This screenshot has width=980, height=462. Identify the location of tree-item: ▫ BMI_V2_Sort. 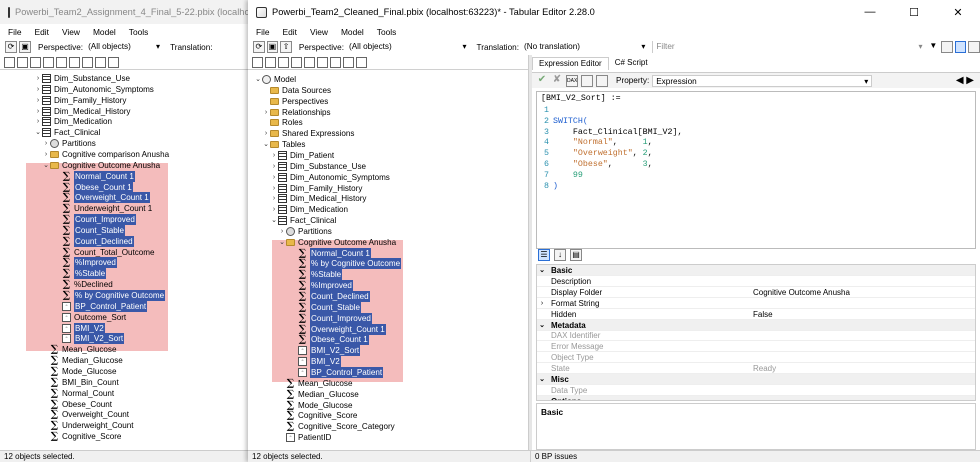
(325, 351).